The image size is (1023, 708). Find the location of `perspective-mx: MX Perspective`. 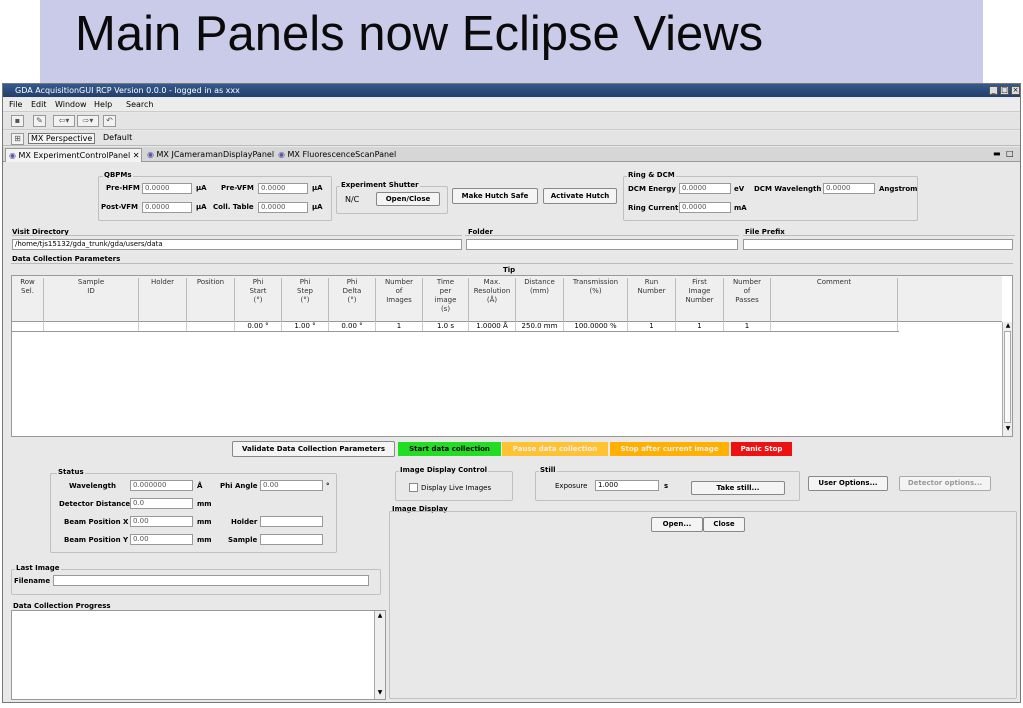

perspective-mx: MX Perspective is located at coordinates (62, 138).